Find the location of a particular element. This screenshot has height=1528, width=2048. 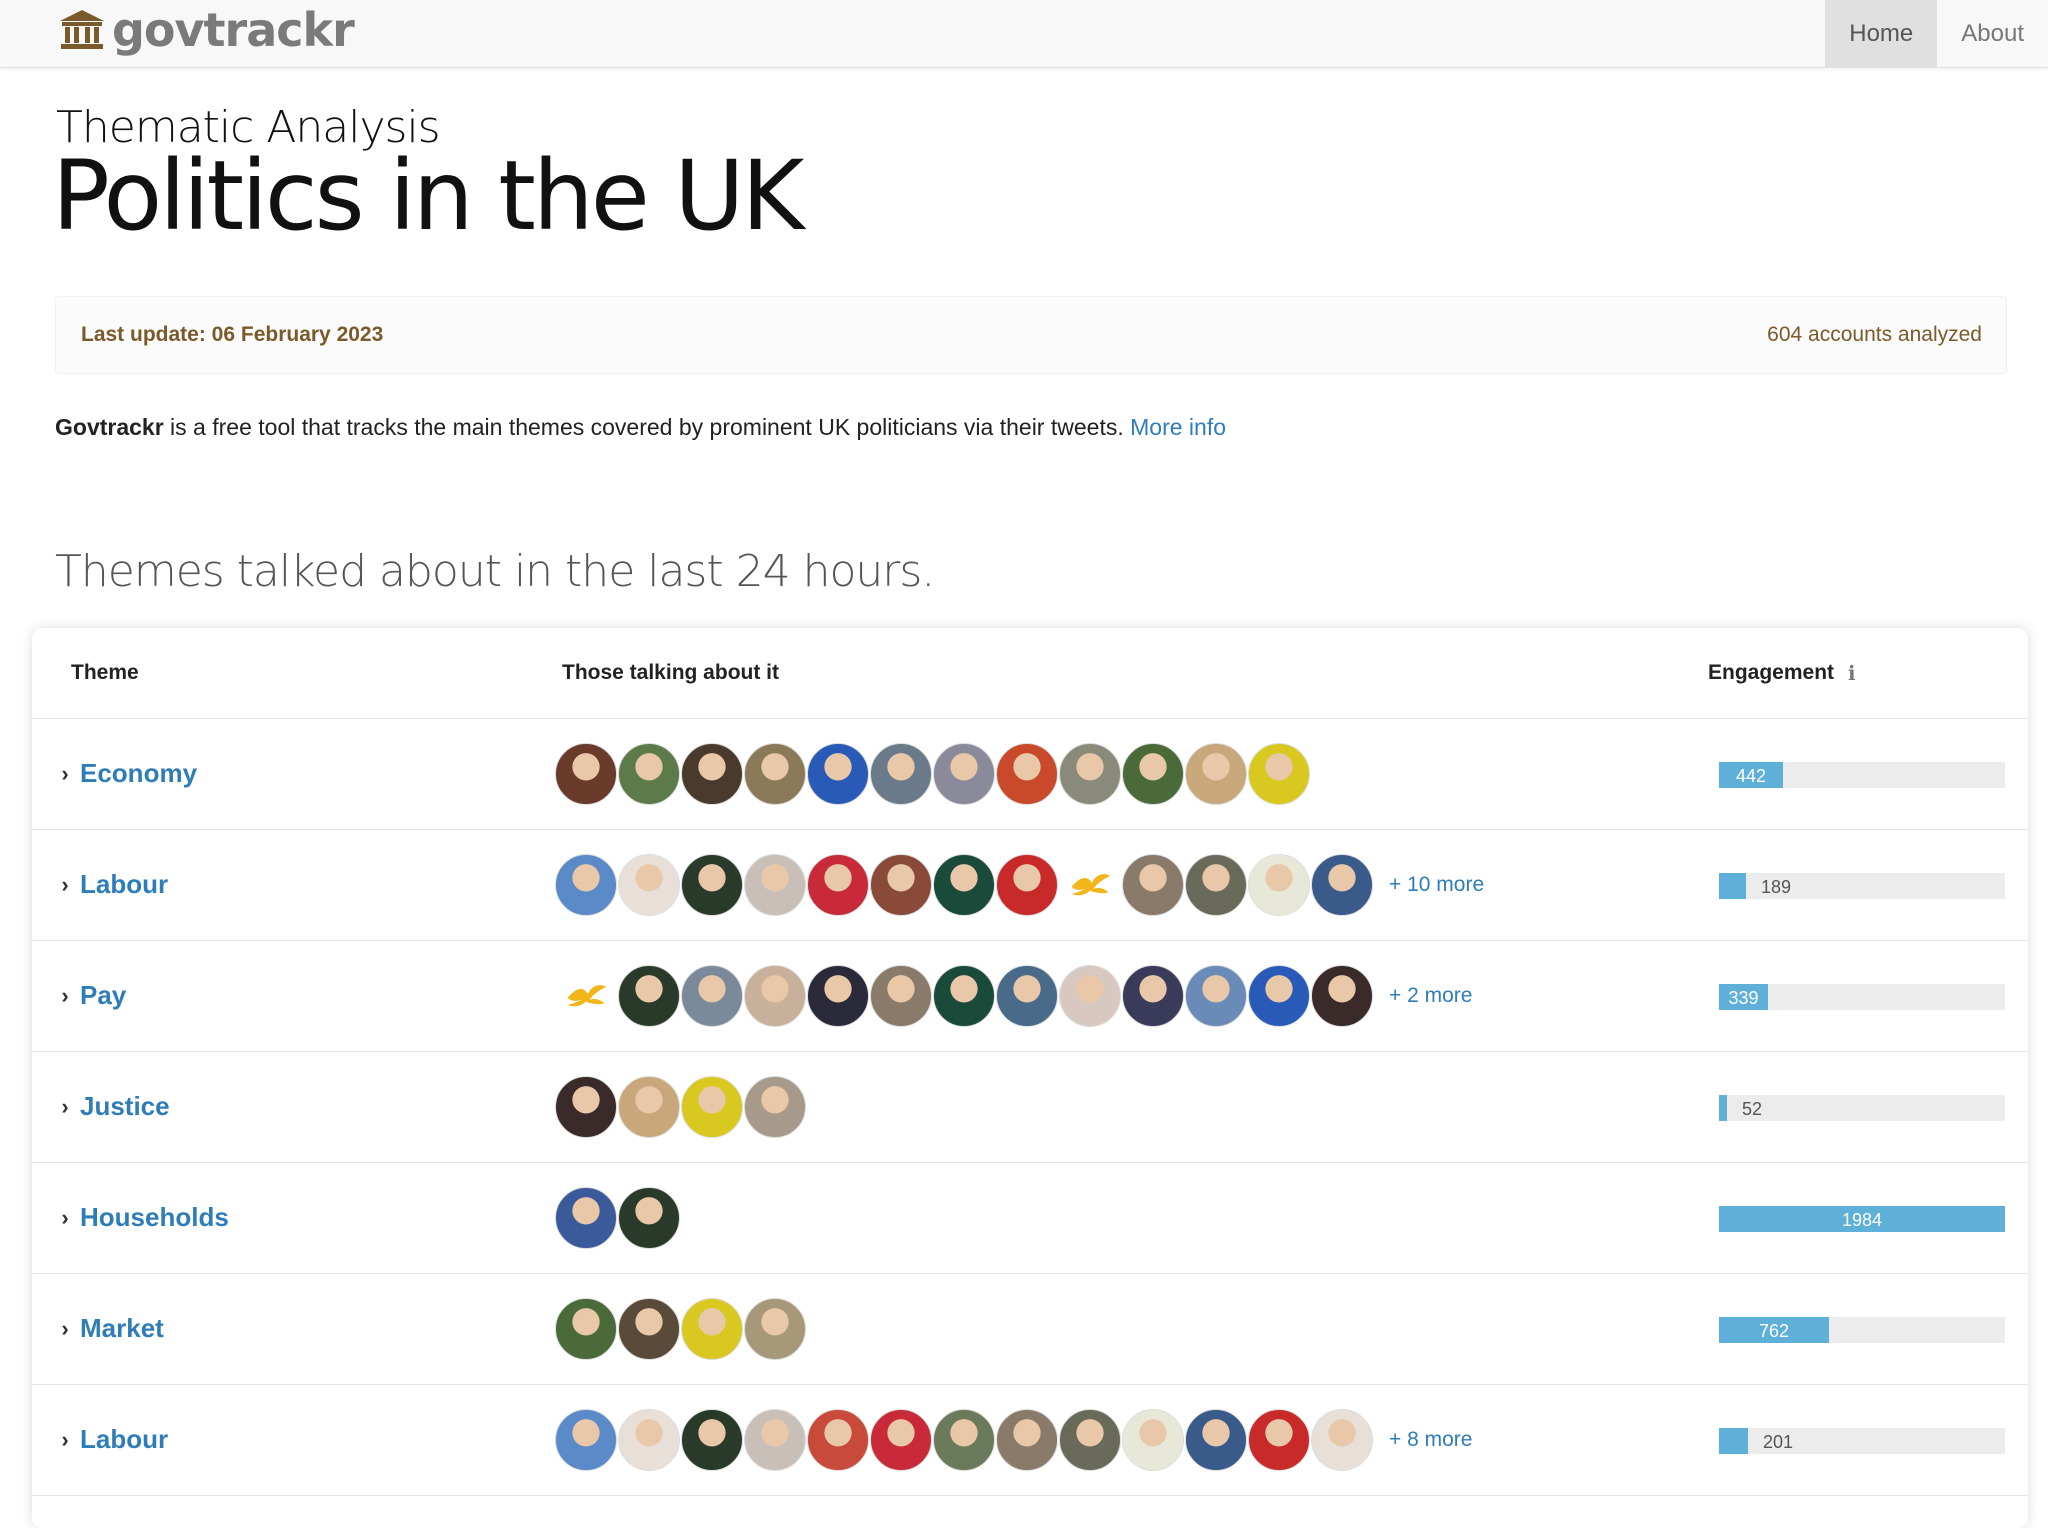

more-people-link: + 10 more is located at coordinates (1436, 885).